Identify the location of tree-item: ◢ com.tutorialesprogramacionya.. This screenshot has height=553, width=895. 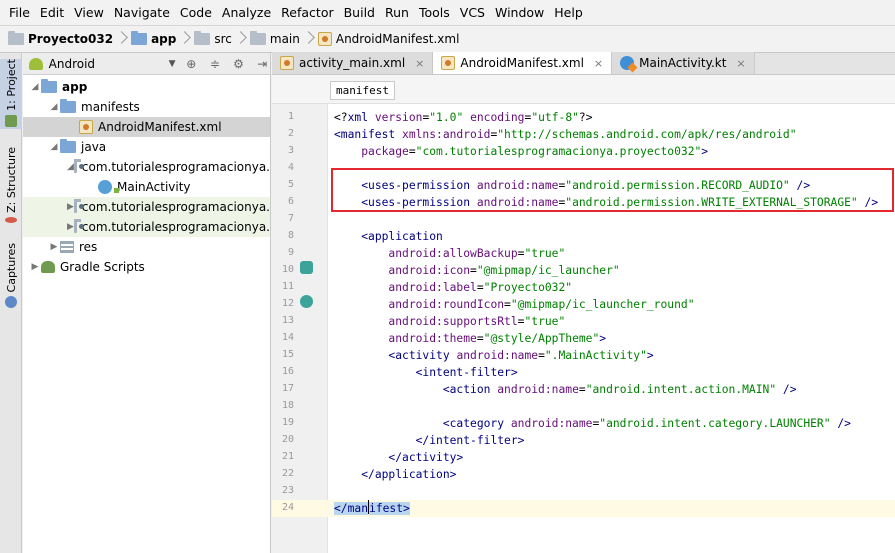
(146, 167).